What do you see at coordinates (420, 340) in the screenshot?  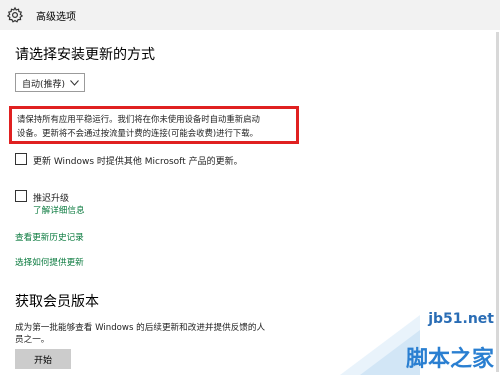 I see `watermark: jb51.net 脚本之家` at bounding box center [420, 340].